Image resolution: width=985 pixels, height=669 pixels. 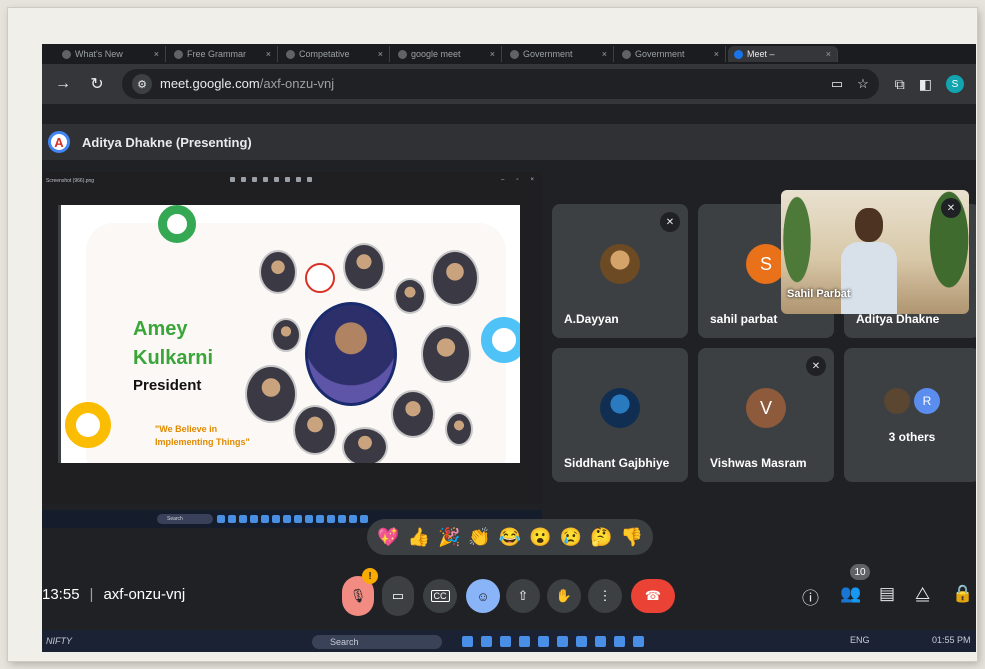 What do you see at coordinates (509, 142) in the screenshot?
I see `meet-header: A Aditya Dhakne (Presenting)` at bounding box center [509, 142].